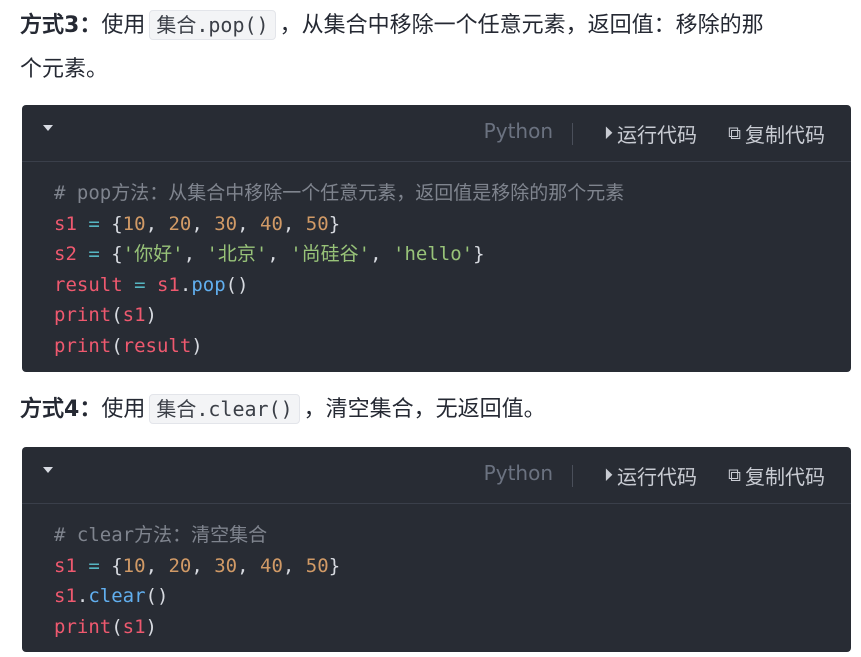  I want to click on section4-paragraph: 方式4：使用 集合.clear() ，清空集合，无返回值。, so click(434, 410).